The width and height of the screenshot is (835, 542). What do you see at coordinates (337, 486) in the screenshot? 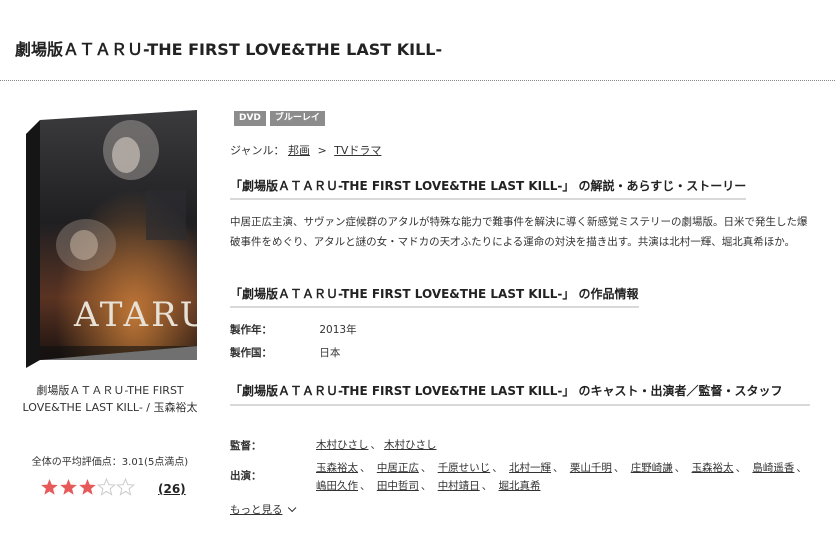
I see `cast-link: 嶋田久作` at bounding box center [337, 486].